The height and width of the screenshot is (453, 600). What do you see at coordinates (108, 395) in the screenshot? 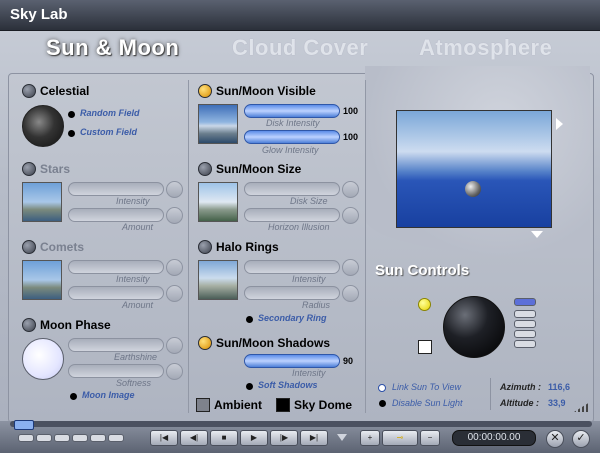
I see `moon-image-link: Moon Image` at bounding box center [108, 395].